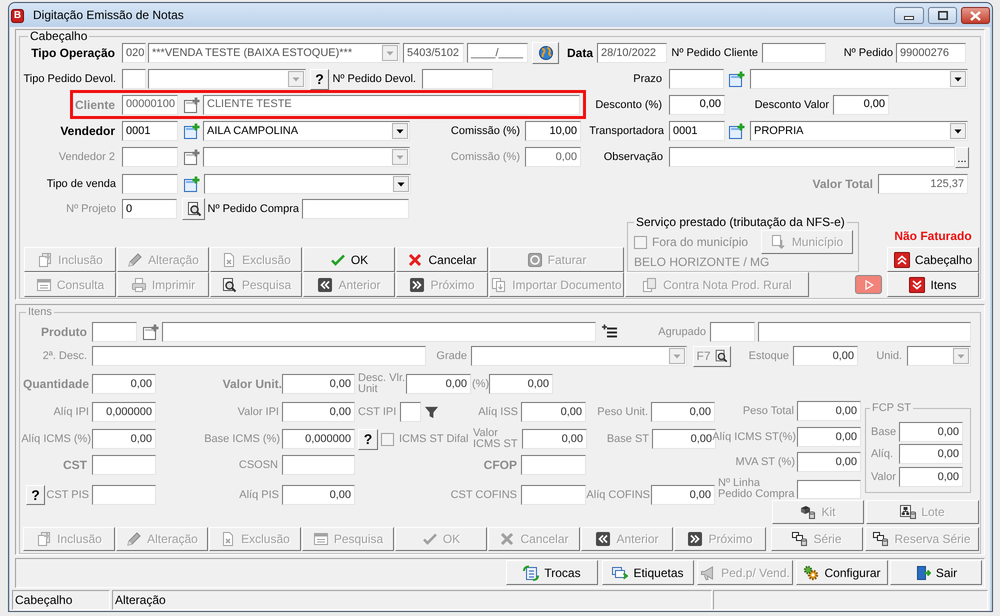  What do you see at coordinates (791, 105) in the screenshot?
I see `field-label: Desconto Valor` at bounding box center [791, 105].